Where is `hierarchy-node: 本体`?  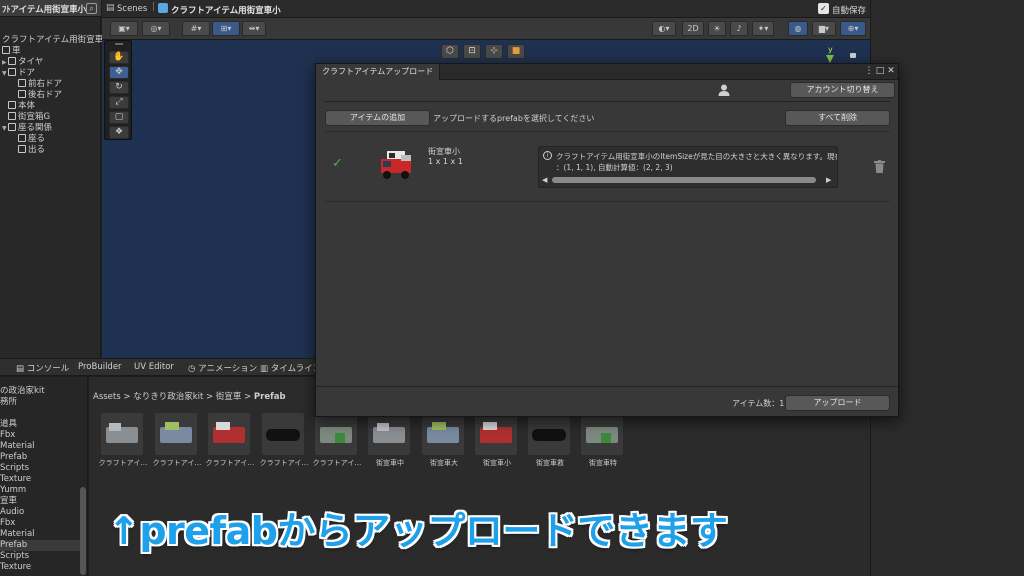 hierarchy-node: 本体 is located at coordinates (21, 106).